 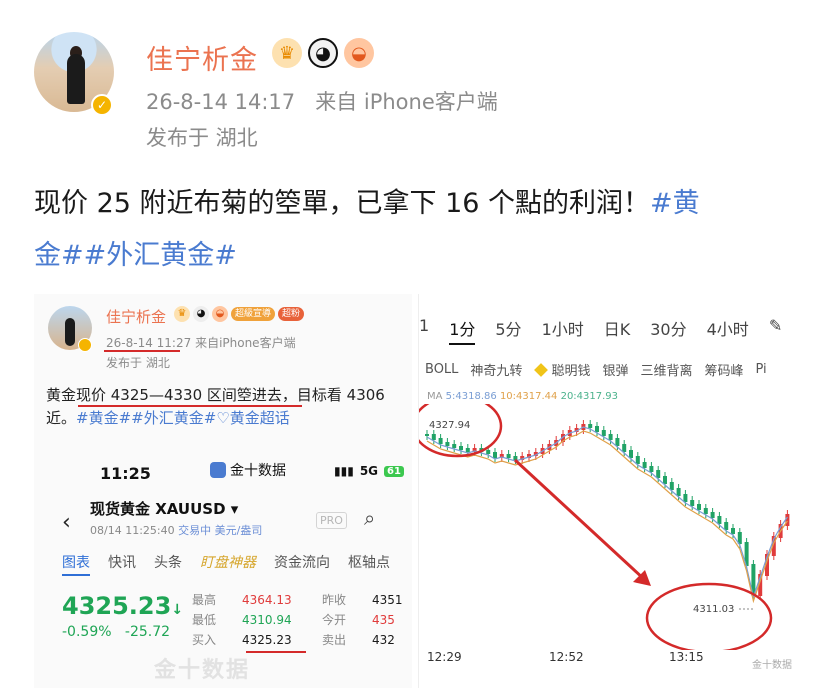 I want to click on embedded-verified-icon, so click(x=85, y=345).